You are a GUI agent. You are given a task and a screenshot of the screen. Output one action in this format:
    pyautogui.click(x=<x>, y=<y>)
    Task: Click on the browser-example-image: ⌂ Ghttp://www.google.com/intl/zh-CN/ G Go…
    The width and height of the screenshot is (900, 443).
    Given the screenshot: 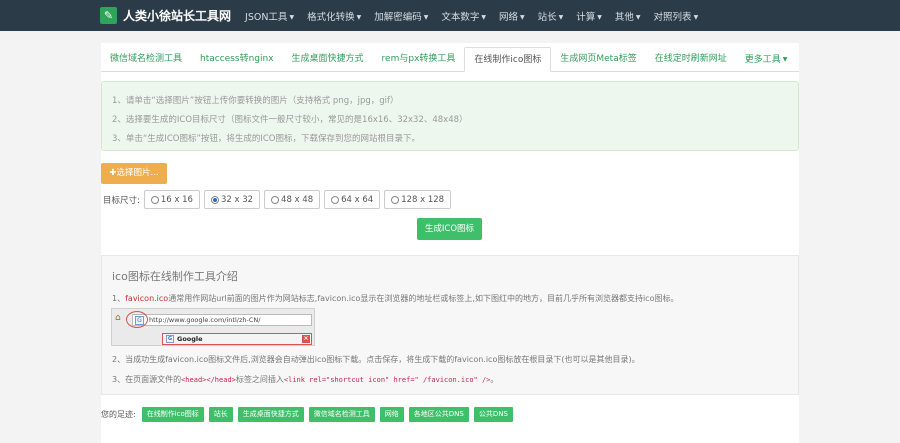 What is the action you would take?
    pyautogui.click(x=213, y=327)
    